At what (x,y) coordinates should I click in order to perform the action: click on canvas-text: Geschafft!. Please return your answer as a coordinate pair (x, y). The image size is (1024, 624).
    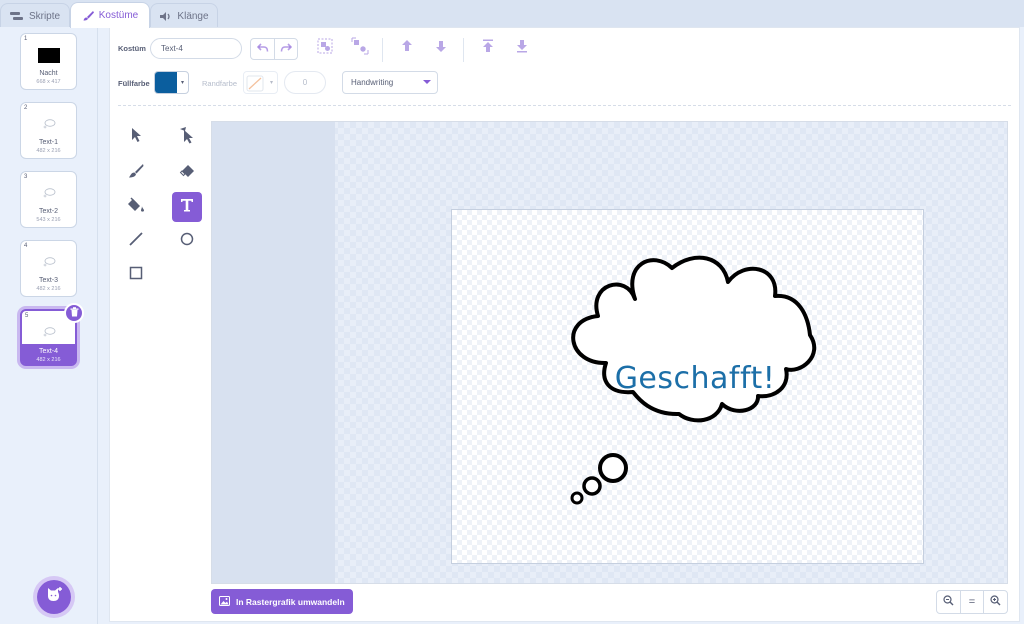
    Looking at the image, I should click on (695, 378).